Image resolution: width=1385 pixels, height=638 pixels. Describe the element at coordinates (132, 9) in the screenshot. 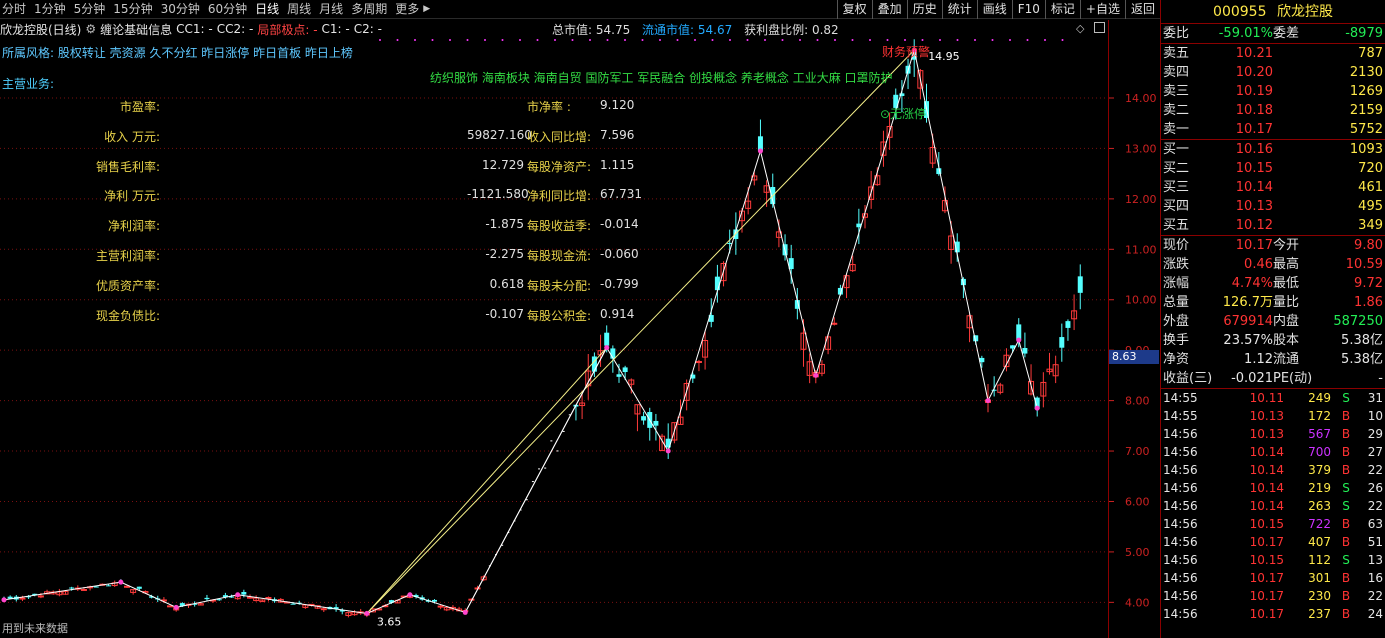

I see `period-tab: 15分钟` at that location.